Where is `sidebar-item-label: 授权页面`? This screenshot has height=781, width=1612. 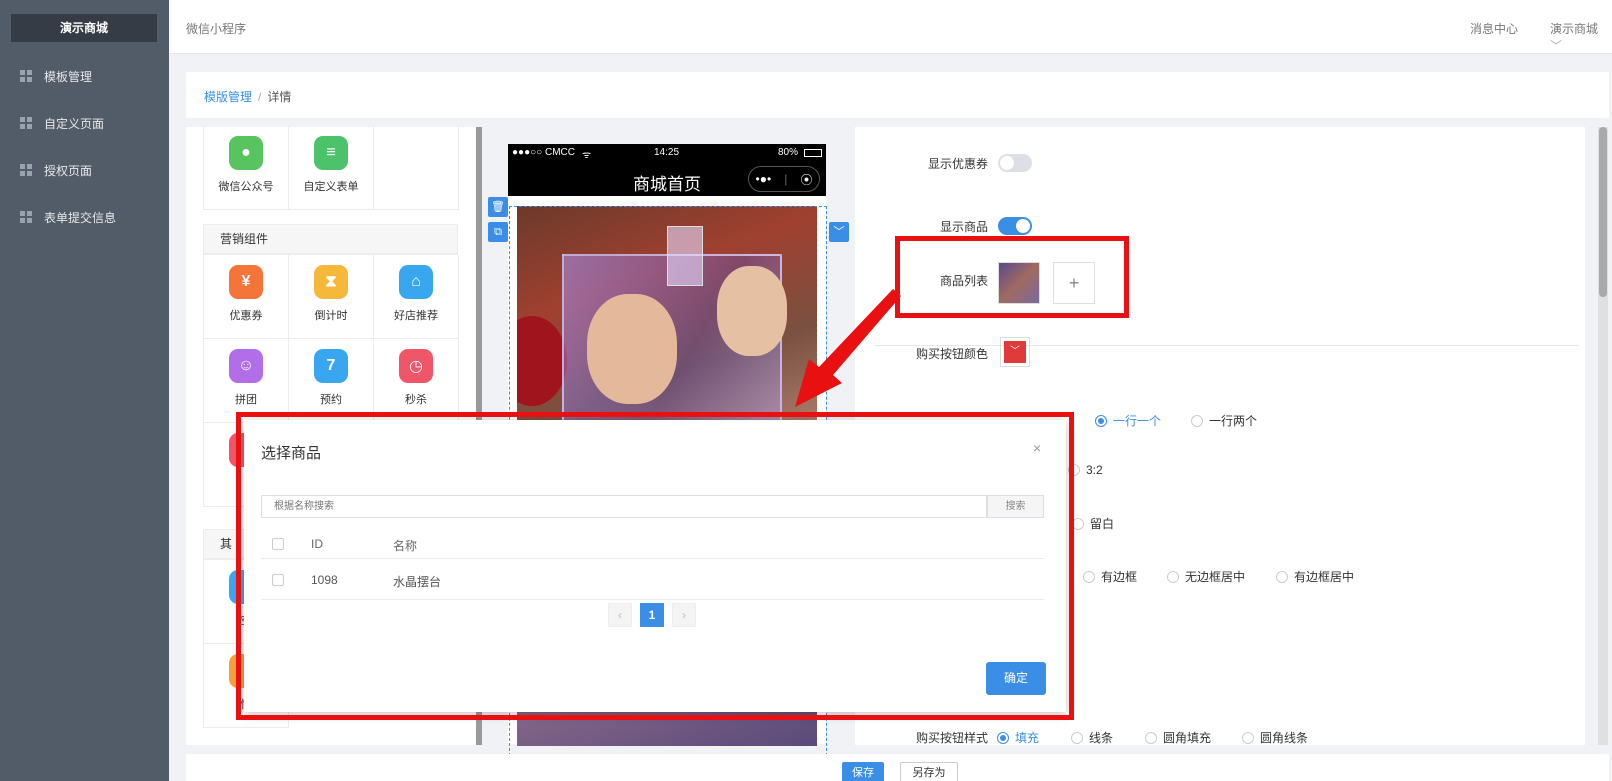 sidebar-item-label: 授权页面 is located at coordinates (68, 170).